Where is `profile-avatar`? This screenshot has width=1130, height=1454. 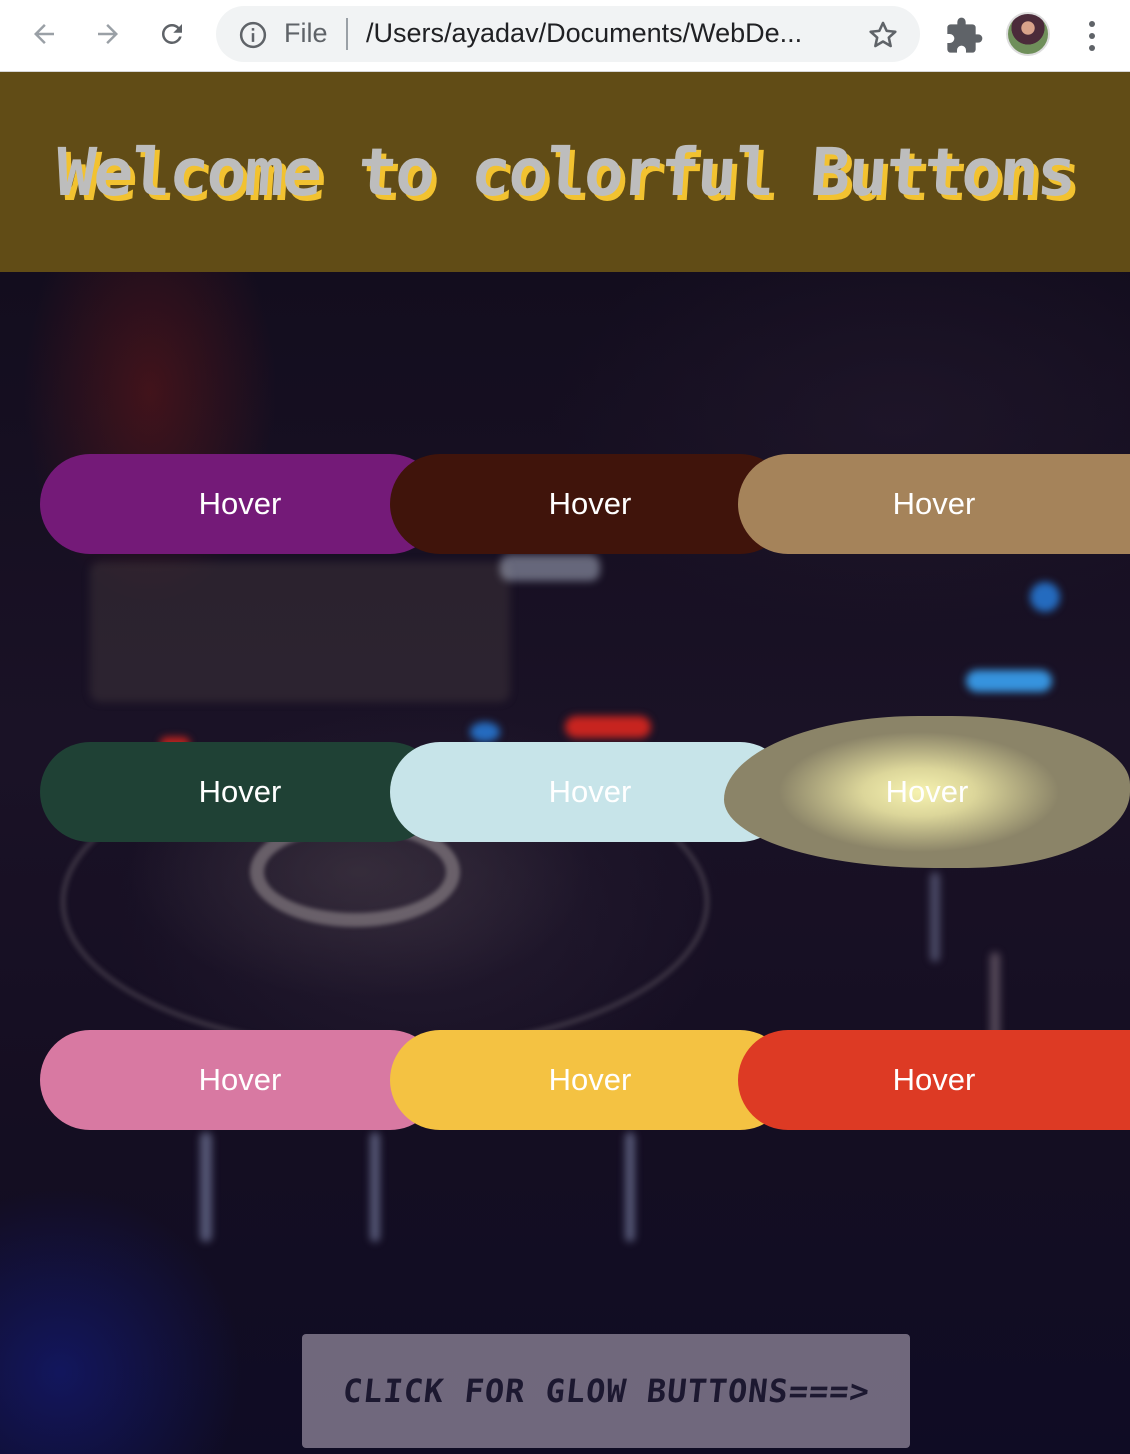
profile-avatar is located at coordinates (1028, 34).